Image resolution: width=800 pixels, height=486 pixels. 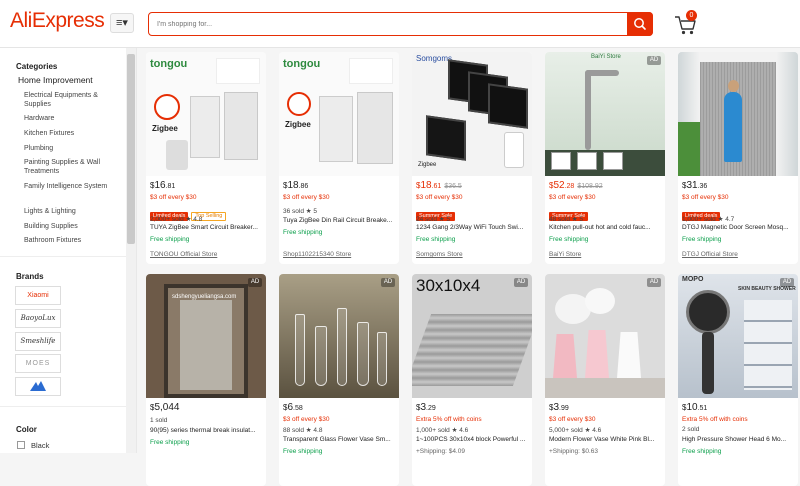 What do you see at coordinates (177, 155) in the screenshot?
I see `phone-hand` at bounding box center [177, 155].